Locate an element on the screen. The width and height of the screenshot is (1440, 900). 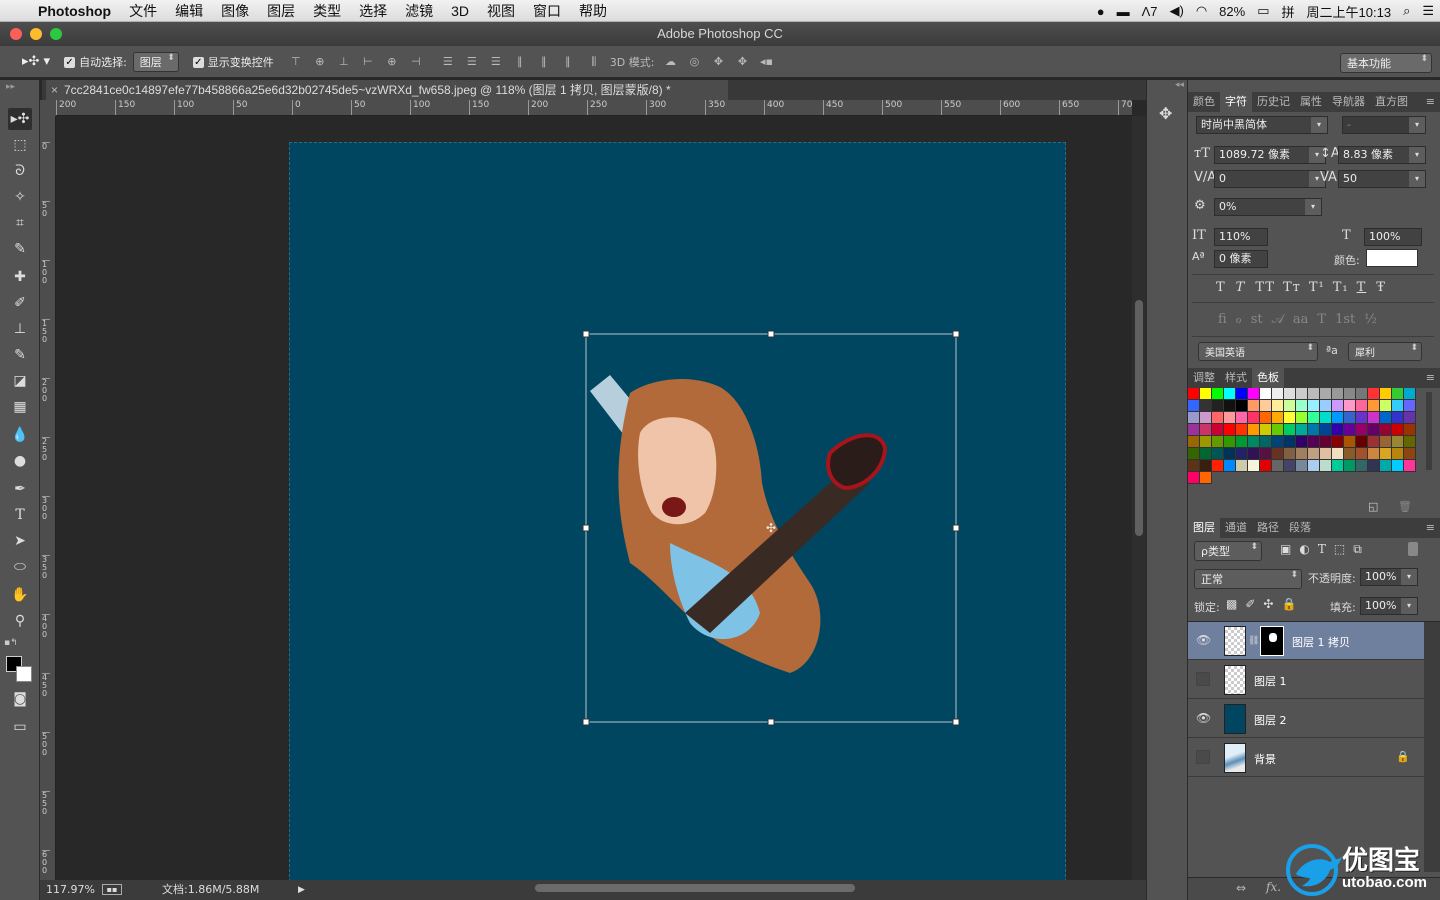
language-dropdown: 美国英语 is located at coordinates (1258, 351).